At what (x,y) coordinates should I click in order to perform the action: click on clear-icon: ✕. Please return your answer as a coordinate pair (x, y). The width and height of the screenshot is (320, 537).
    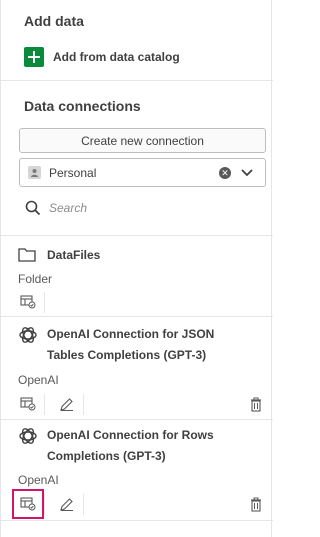
    Looking at the image, I should click on (225, 172).